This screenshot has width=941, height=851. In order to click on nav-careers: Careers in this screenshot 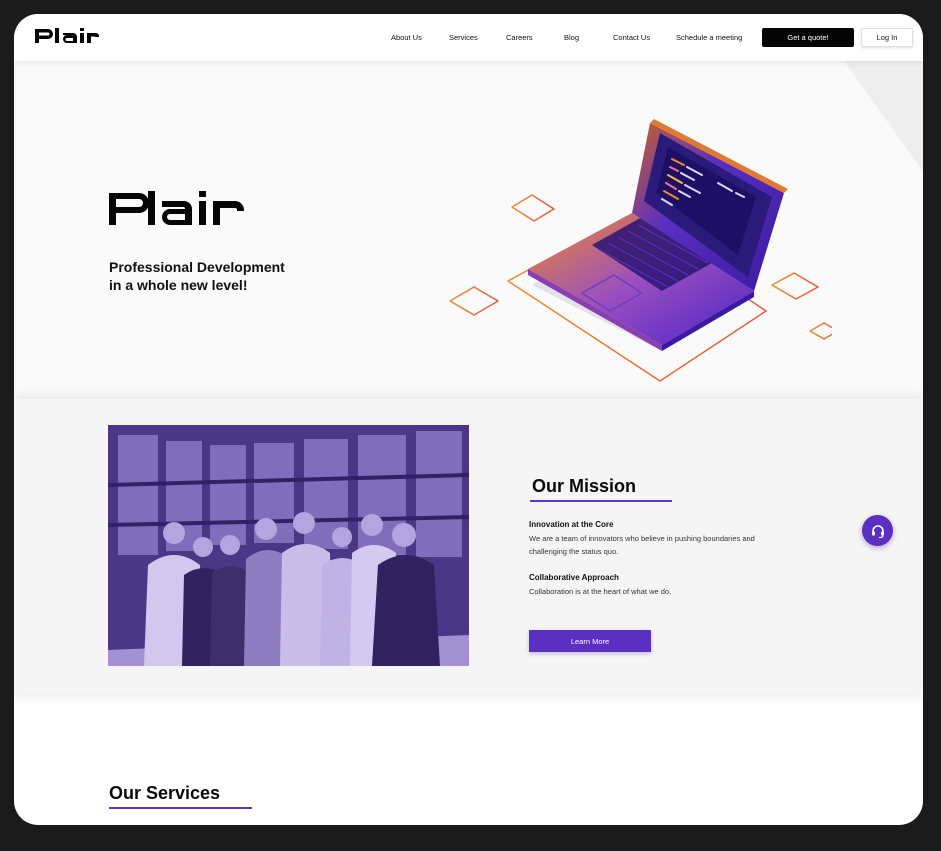, I will do `click(519, 37)`.